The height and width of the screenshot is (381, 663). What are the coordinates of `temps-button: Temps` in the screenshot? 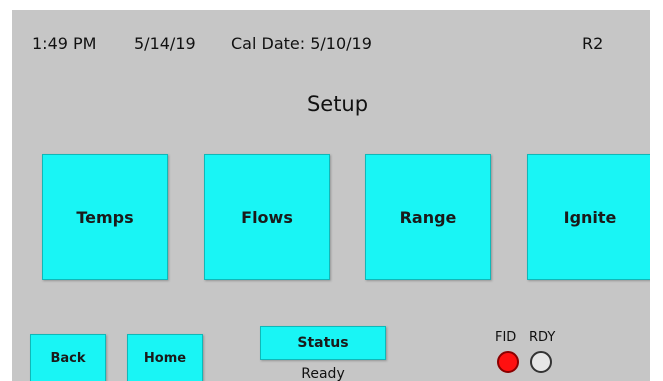 It's located at (105, 217).